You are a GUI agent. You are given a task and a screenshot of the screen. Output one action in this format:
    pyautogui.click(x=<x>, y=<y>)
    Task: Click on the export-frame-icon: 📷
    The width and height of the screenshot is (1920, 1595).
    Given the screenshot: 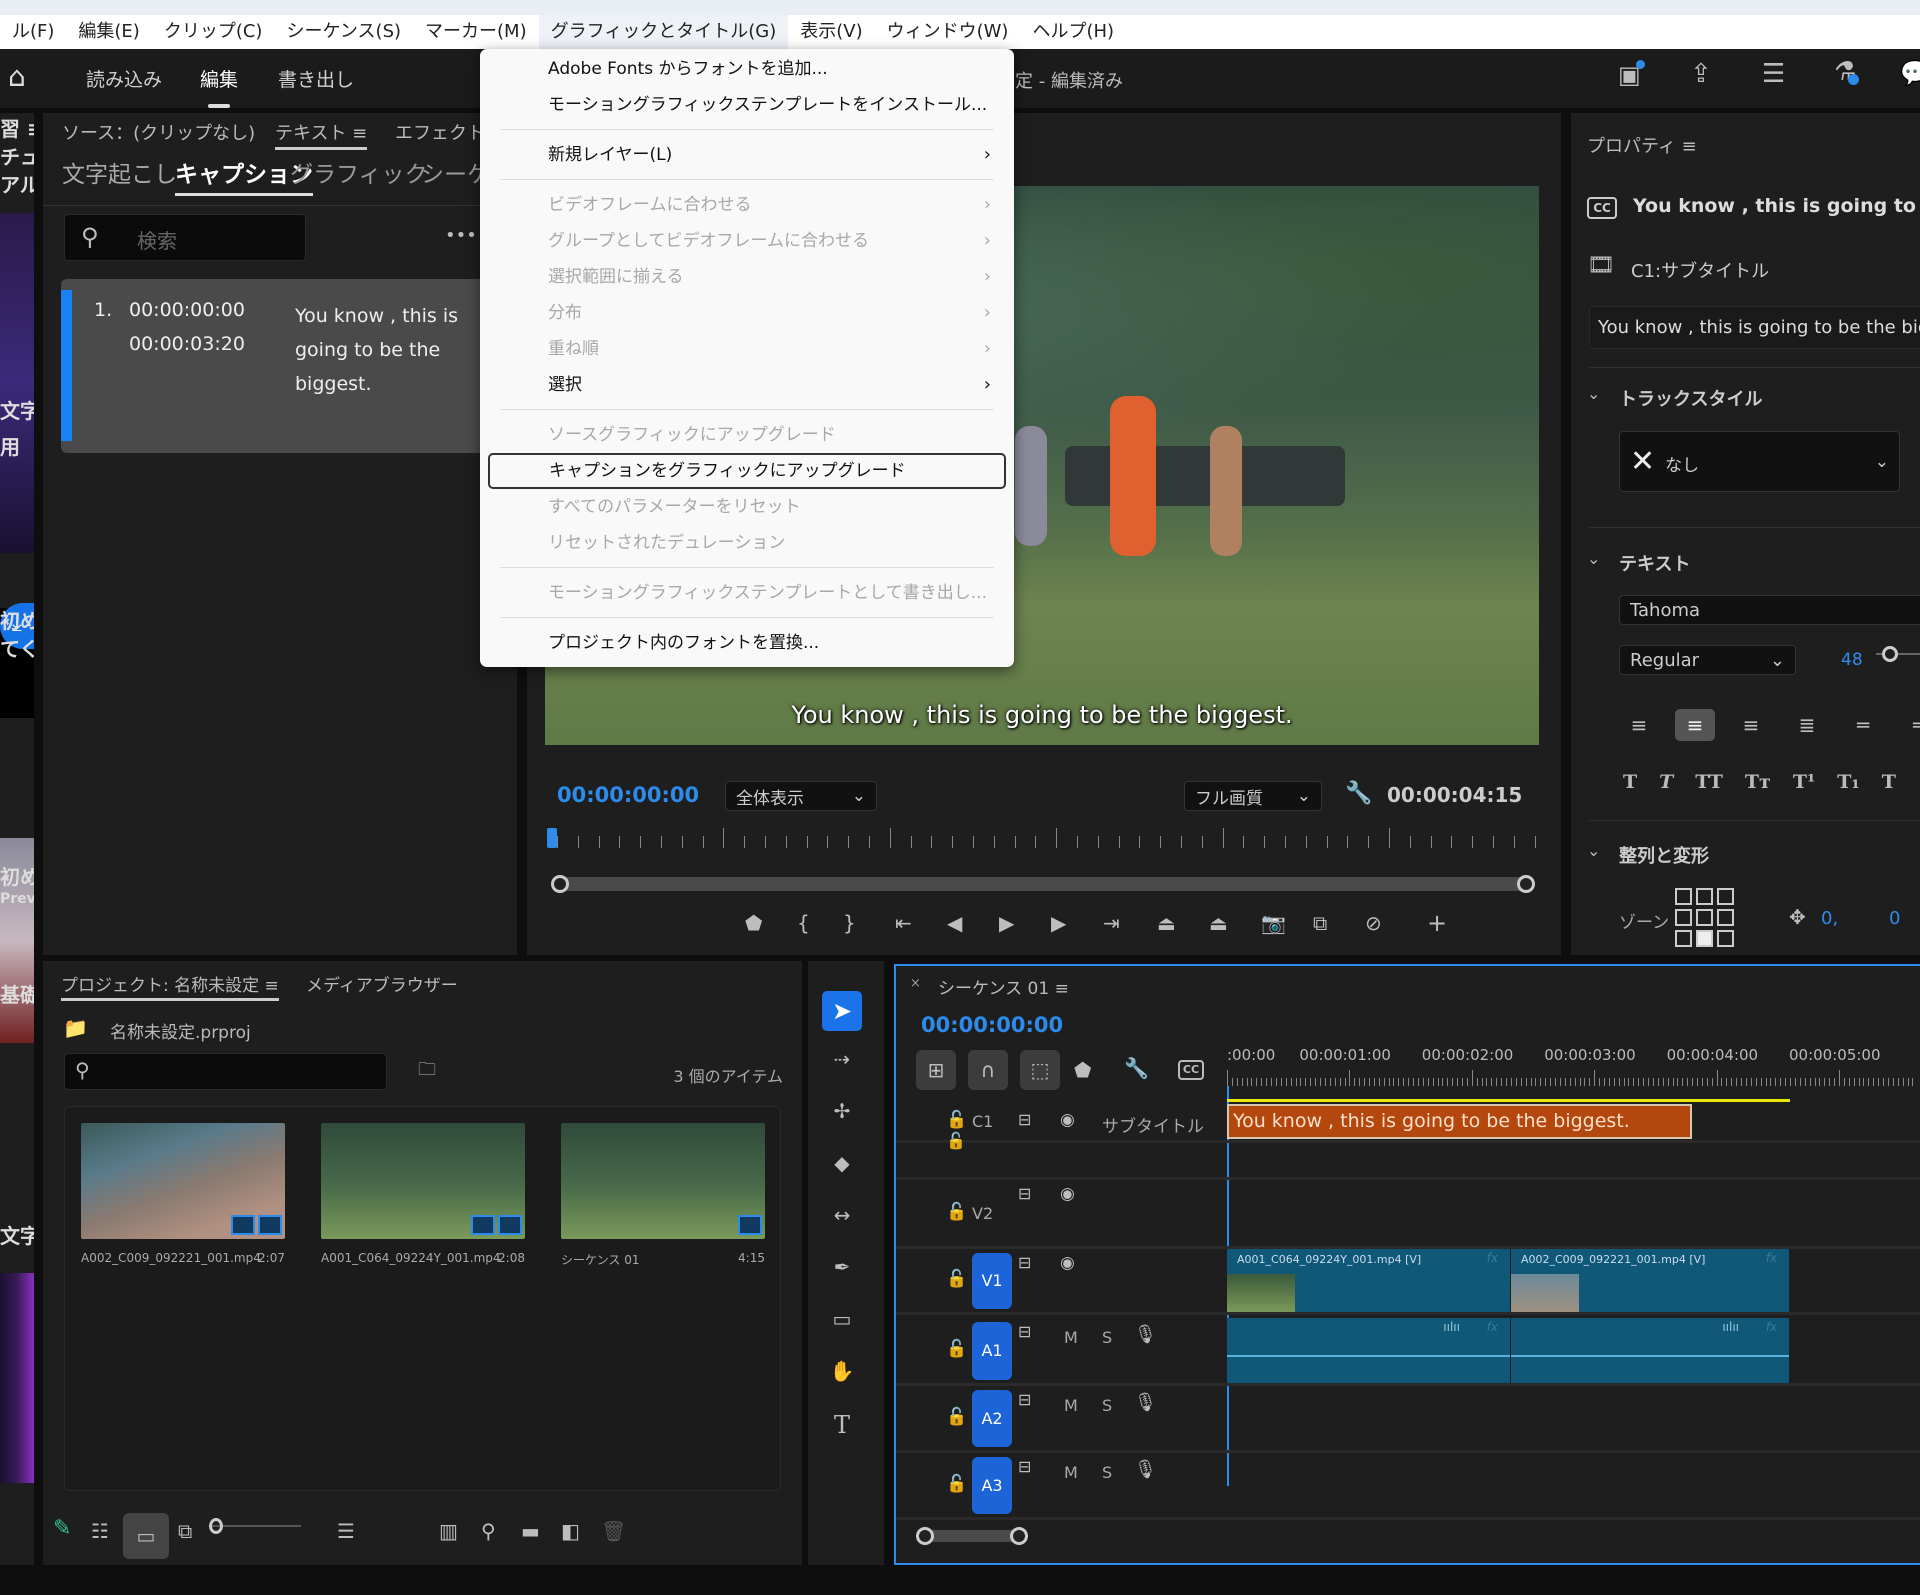 What is the action you would take?
    pyautogui.click(x=1273, y=923)
    